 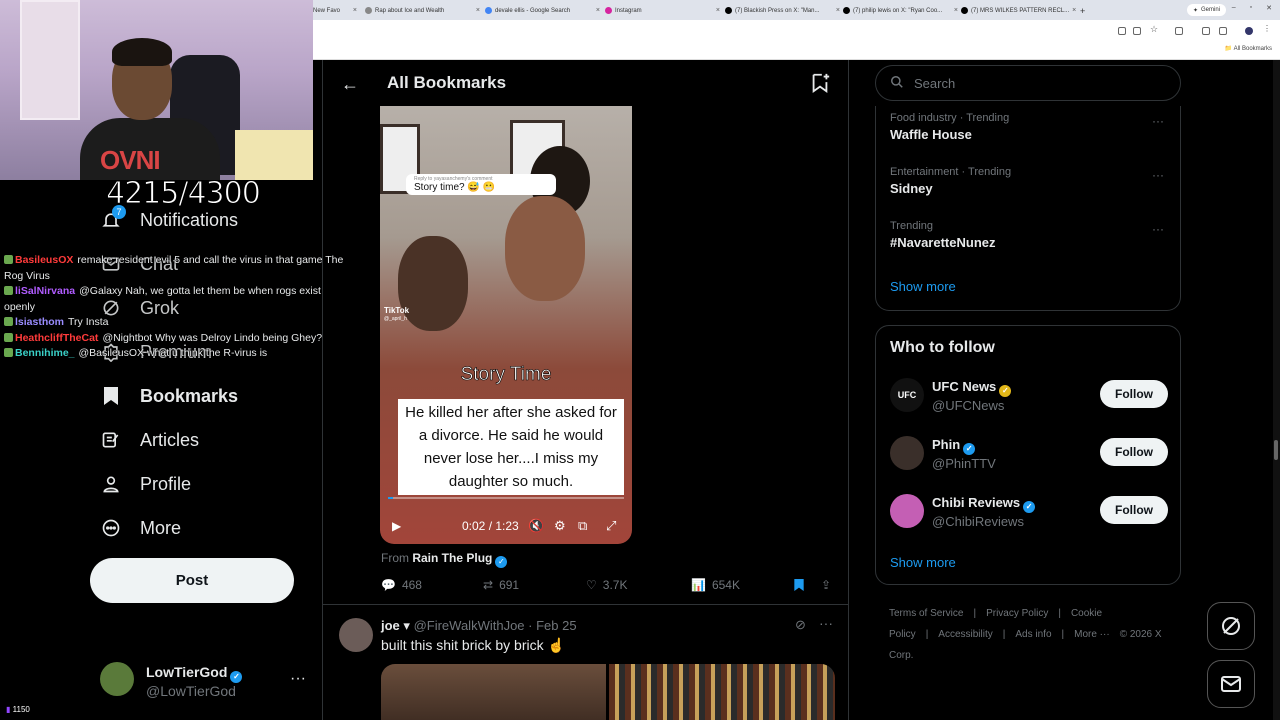 I want to click on footer-link: More ···, so click(x=1092, y=634).